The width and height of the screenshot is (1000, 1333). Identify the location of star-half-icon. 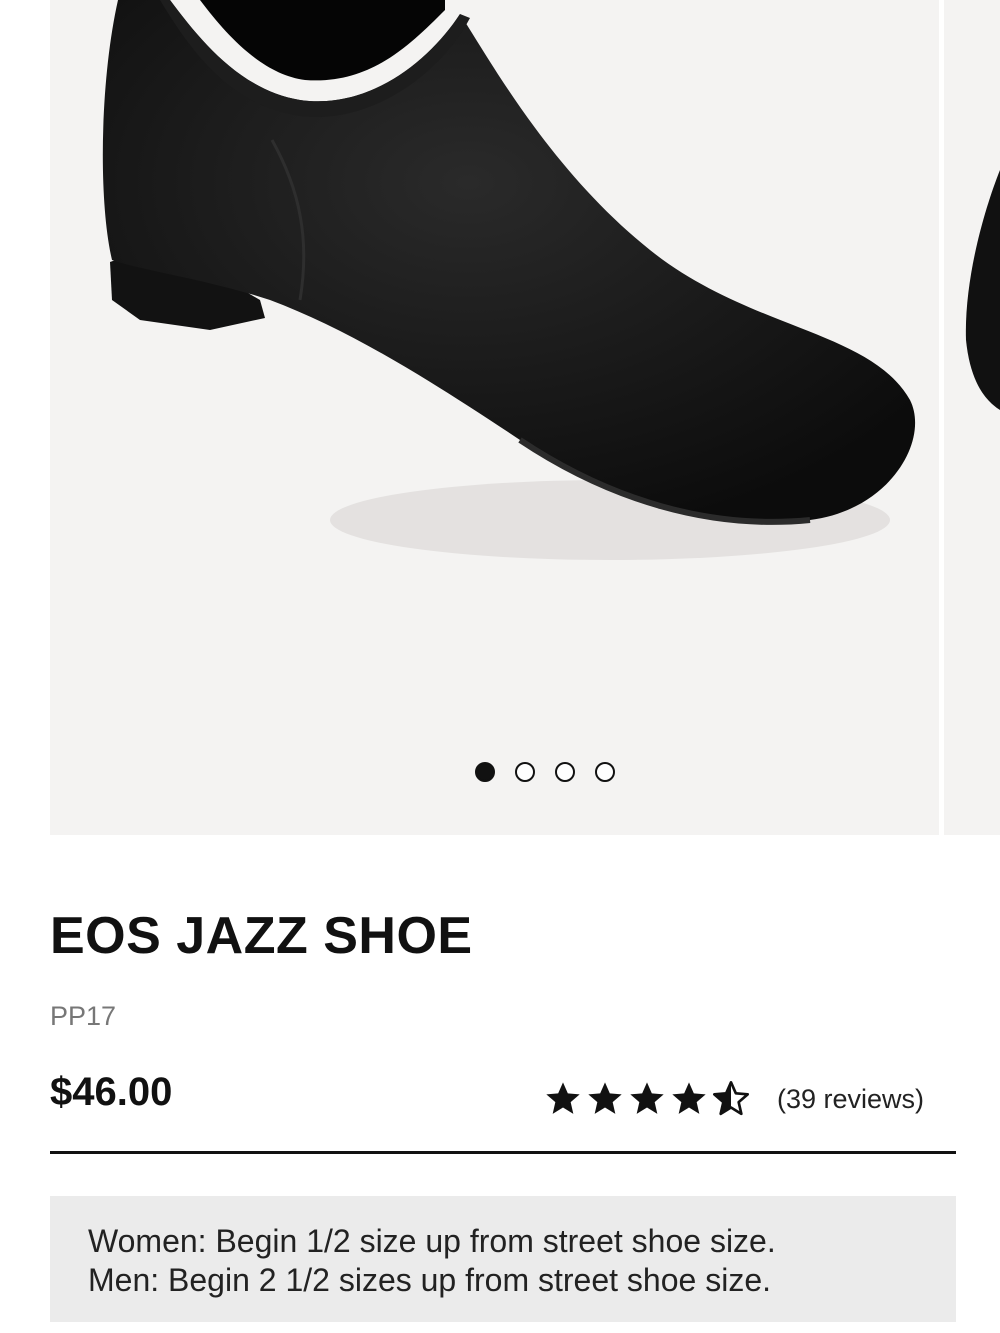
(731, 1098).